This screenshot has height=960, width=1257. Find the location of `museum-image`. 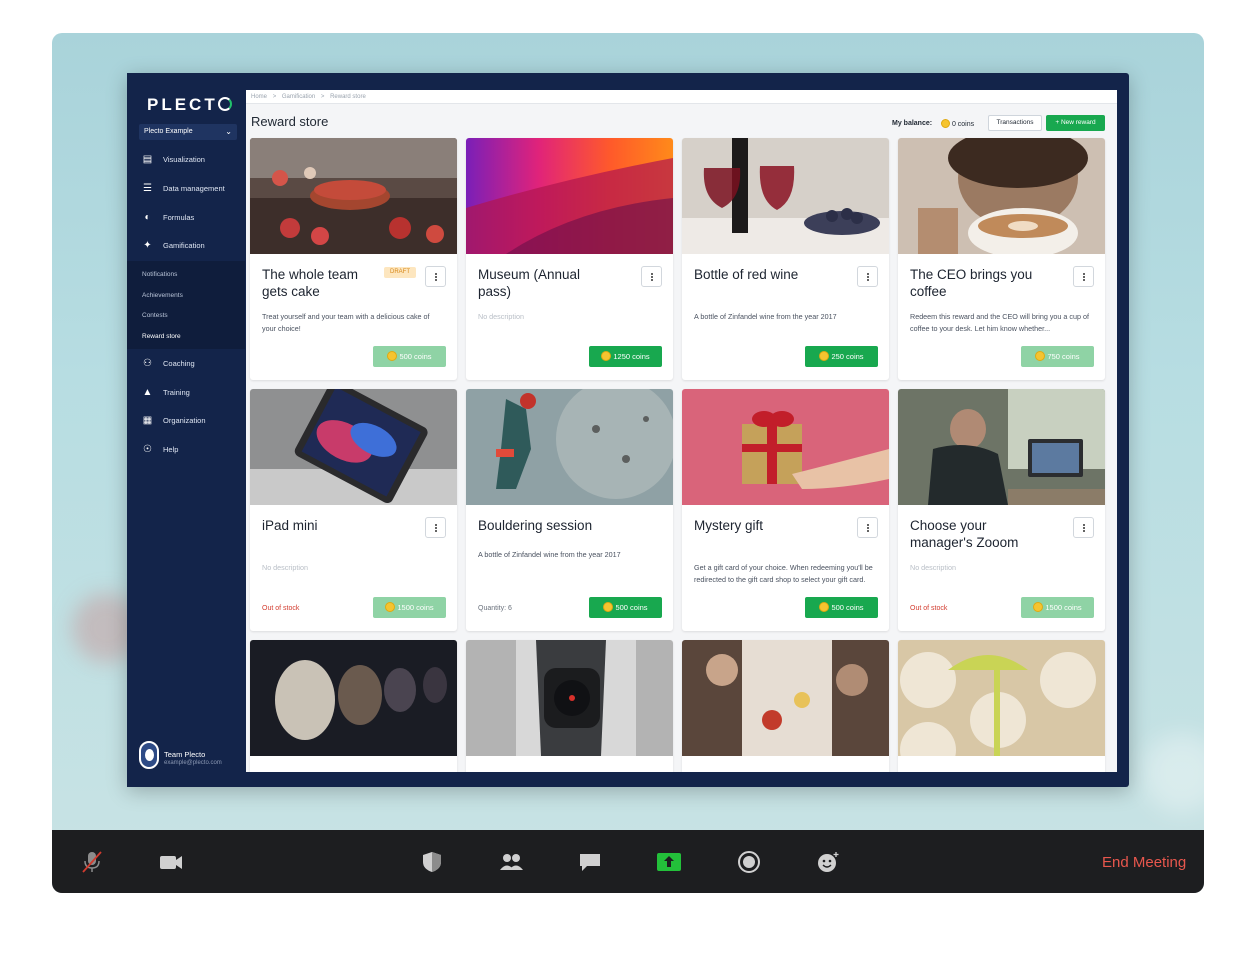

museum-image is located at coordinates (569, 196).